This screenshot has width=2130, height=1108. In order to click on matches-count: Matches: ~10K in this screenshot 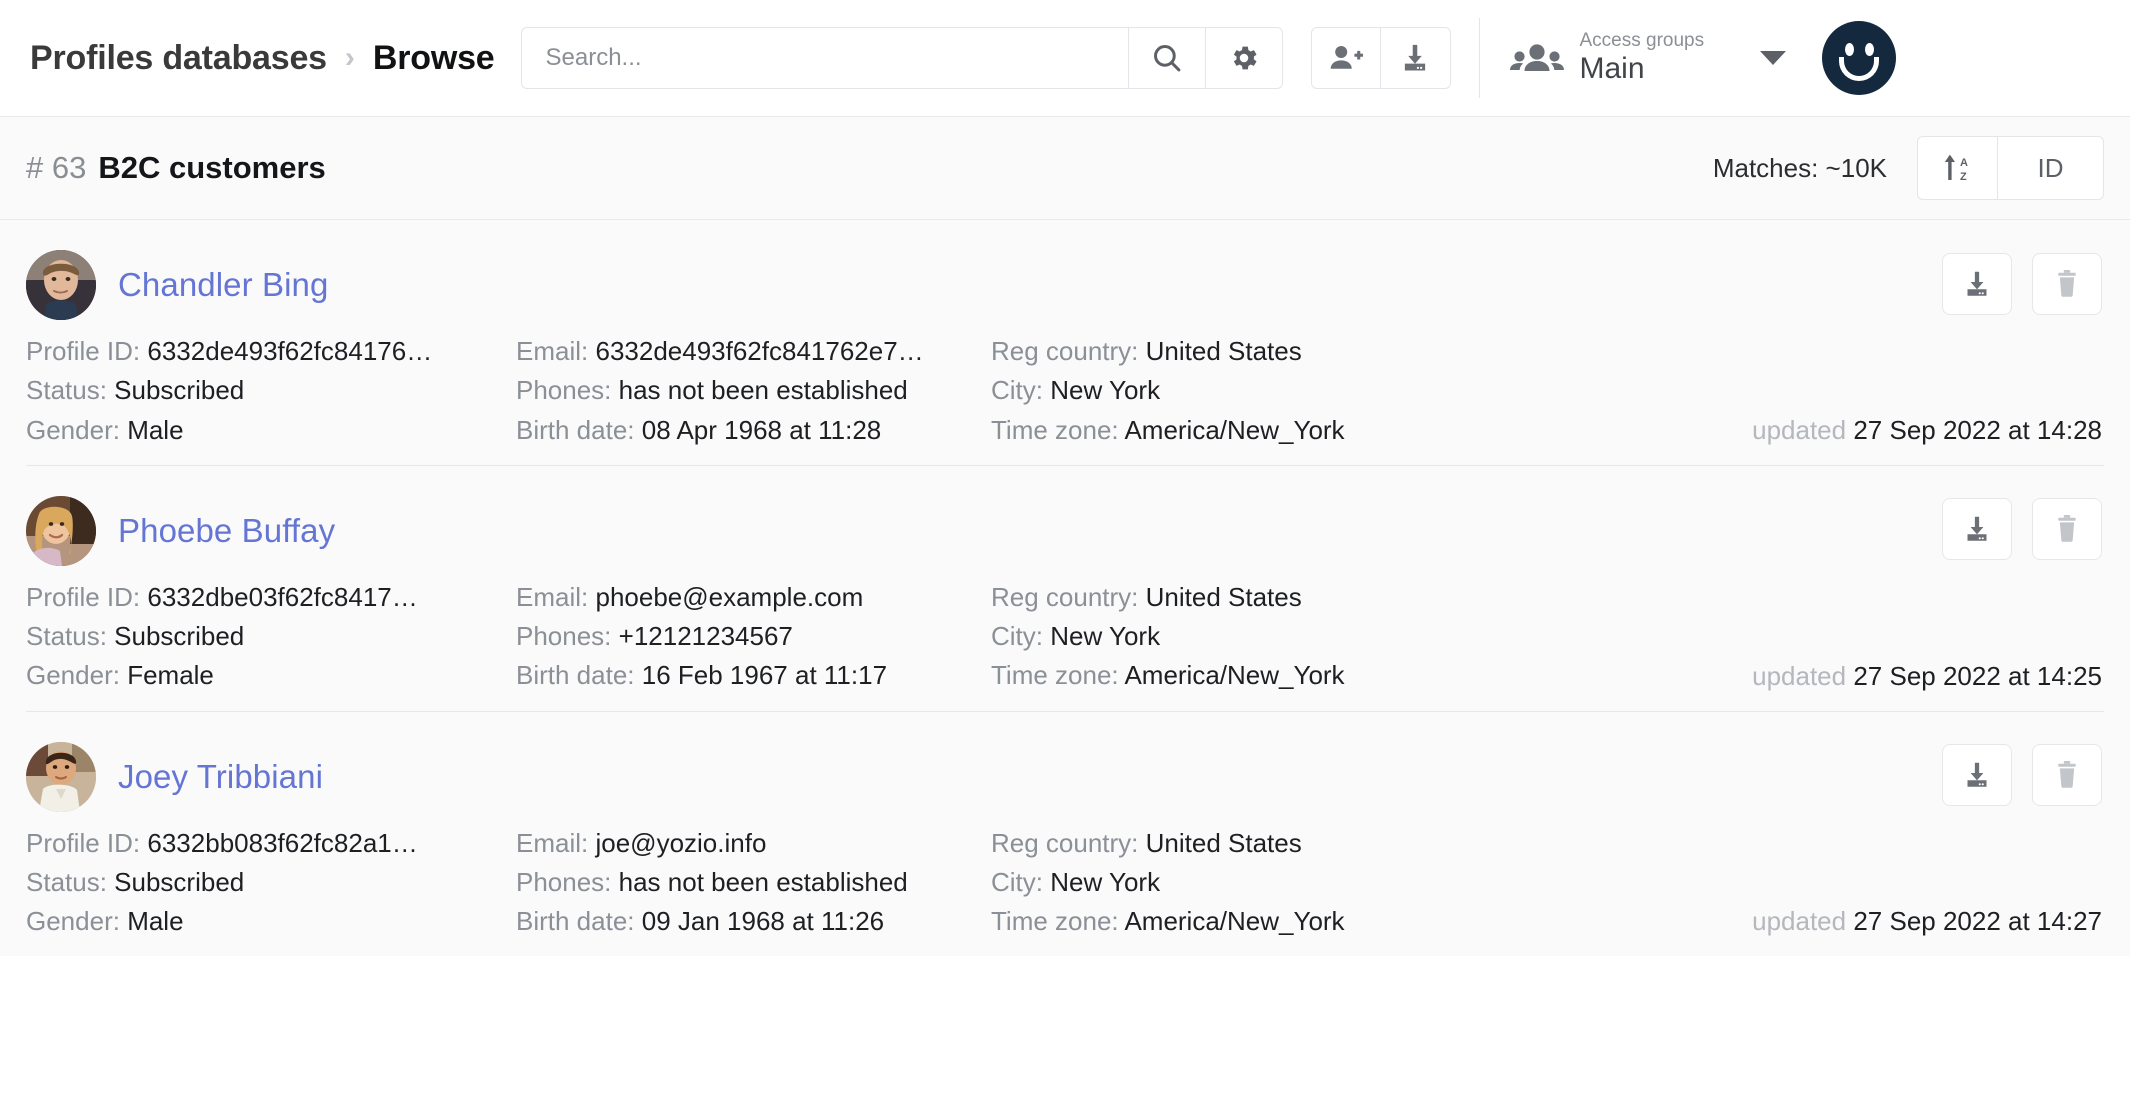, I will do `click(1799, 167)`.